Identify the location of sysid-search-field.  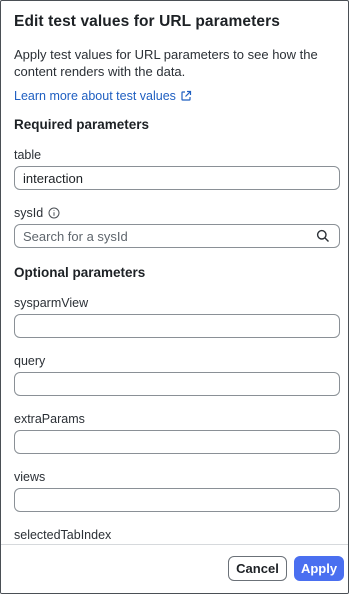
(177, 236).